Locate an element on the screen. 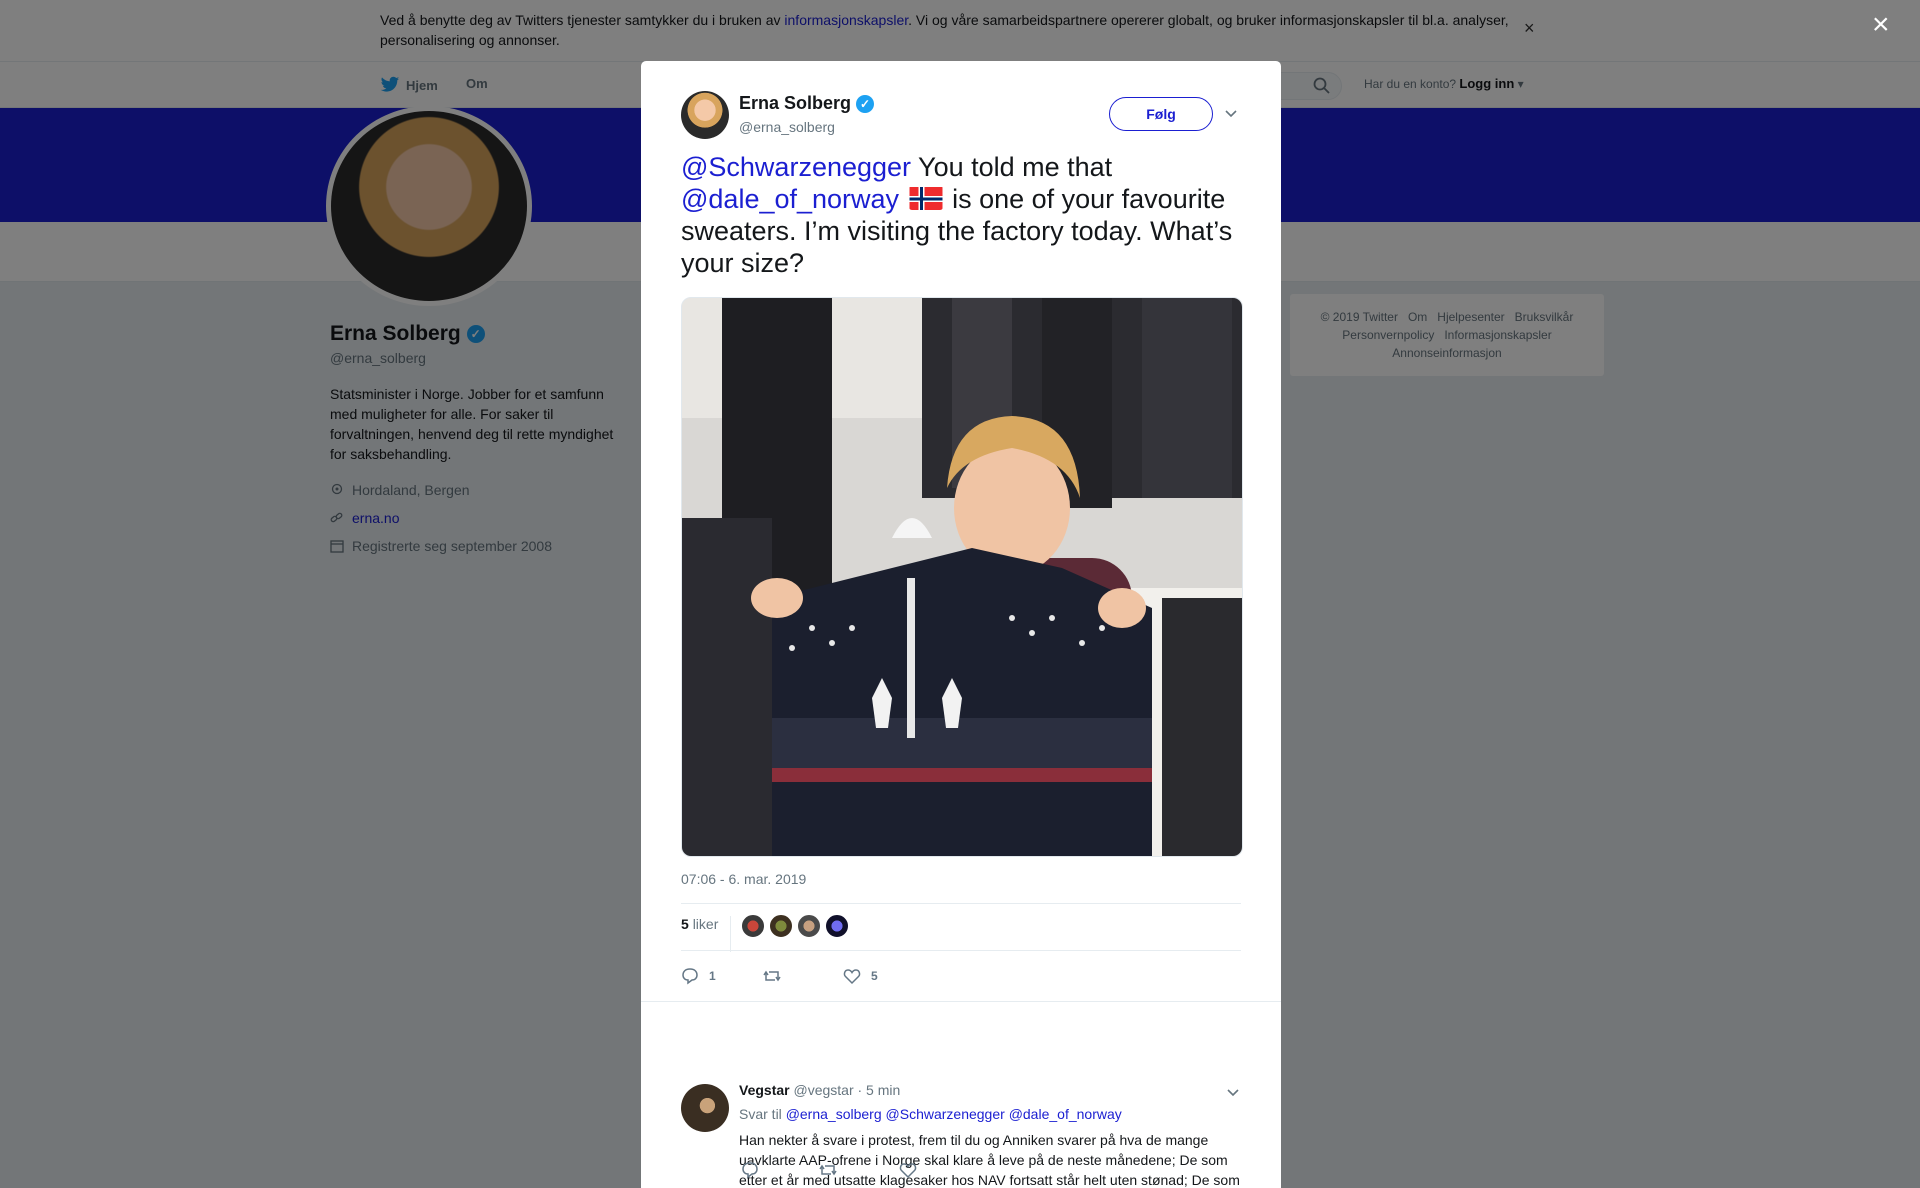 Image resolution: width=1920 pixels, height=1188 pixels. reply-author-name: Vegstar is located at coordinates (764, 1090).